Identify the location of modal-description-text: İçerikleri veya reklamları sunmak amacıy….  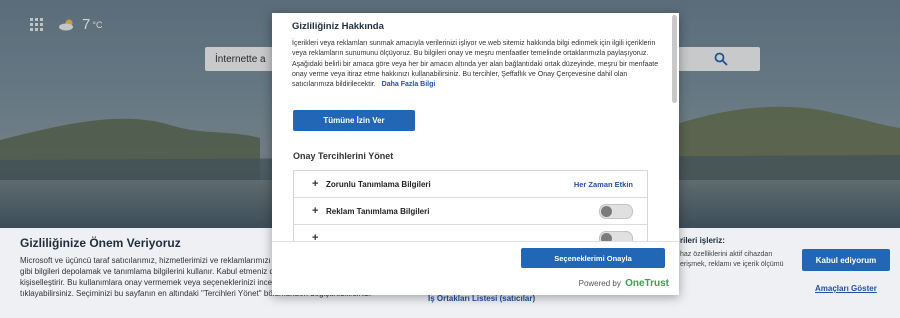
(475, 64).